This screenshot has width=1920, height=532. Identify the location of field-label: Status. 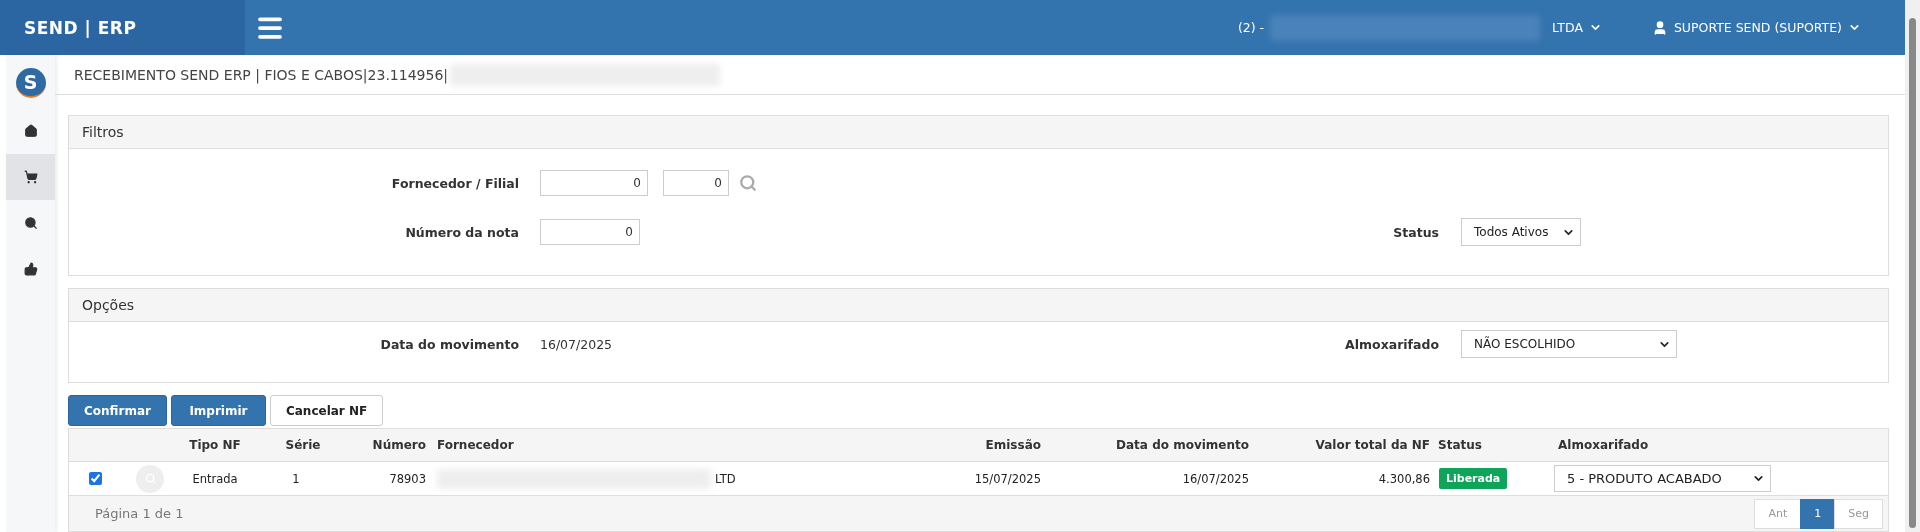
(1415, 232).